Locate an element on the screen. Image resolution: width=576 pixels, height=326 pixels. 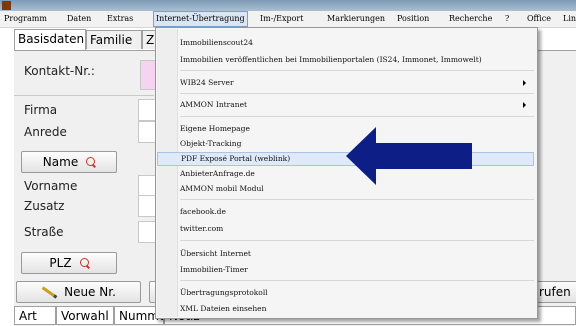
menu-extras: Extras is located at coordinates (120, 19).